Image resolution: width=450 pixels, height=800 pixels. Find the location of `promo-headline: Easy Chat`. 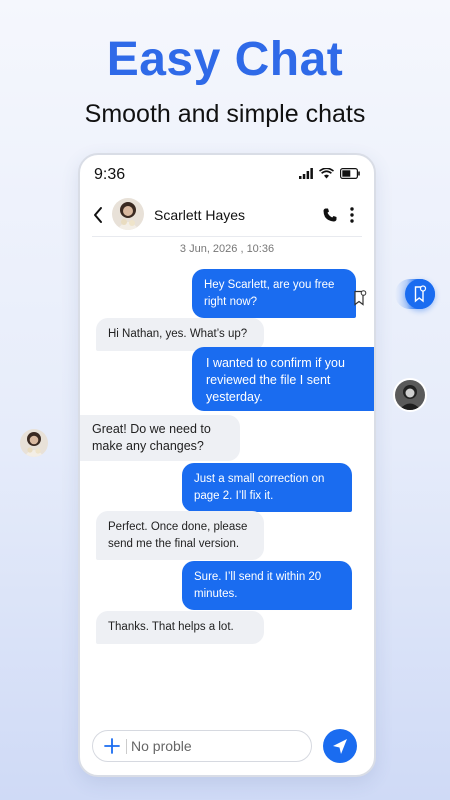

promo-headline: Easy Chat is located at coordinates (225, 59).